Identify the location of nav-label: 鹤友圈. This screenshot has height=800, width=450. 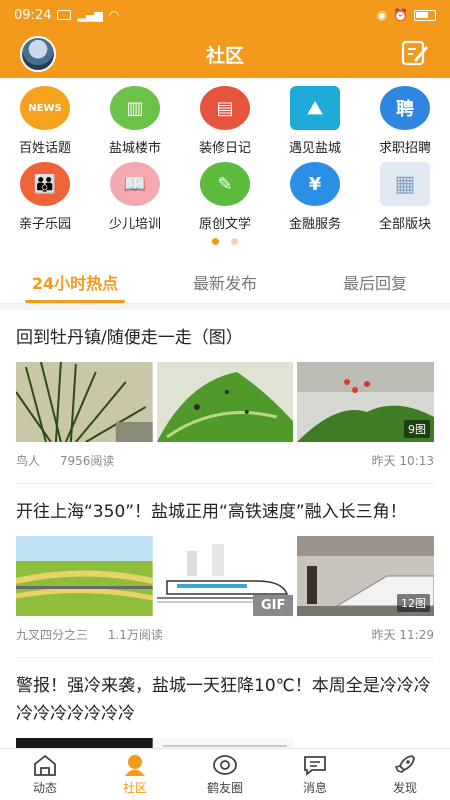
(224, 788).